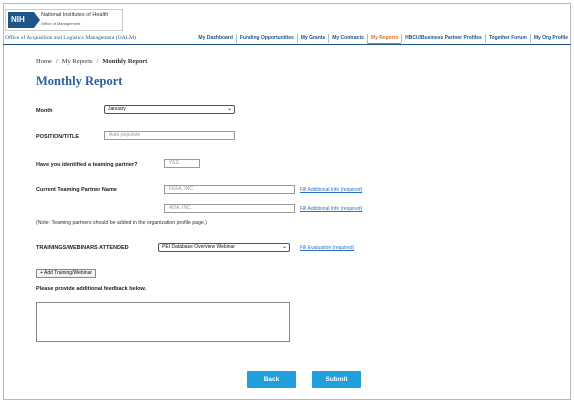 The width and height of the screenshot is (574, 403). I want to click on add-training-button: + Add Training/Webinar, so click(66, 273).